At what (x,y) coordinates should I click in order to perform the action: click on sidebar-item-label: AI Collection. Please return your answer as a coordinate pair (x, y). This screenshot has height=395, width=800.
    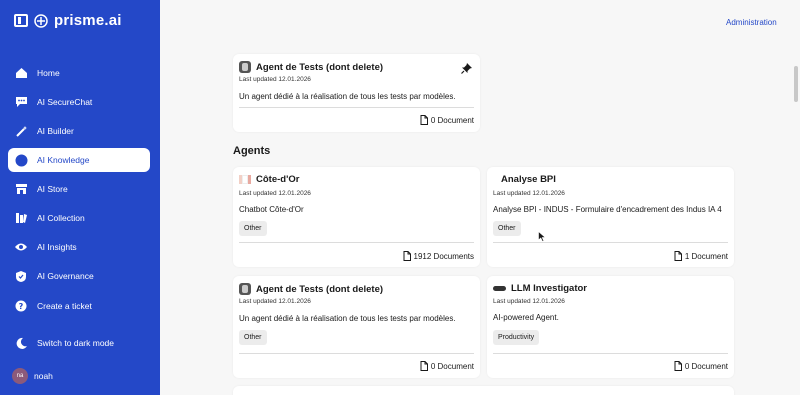
    Looking at the image, I should click on (61, 218).